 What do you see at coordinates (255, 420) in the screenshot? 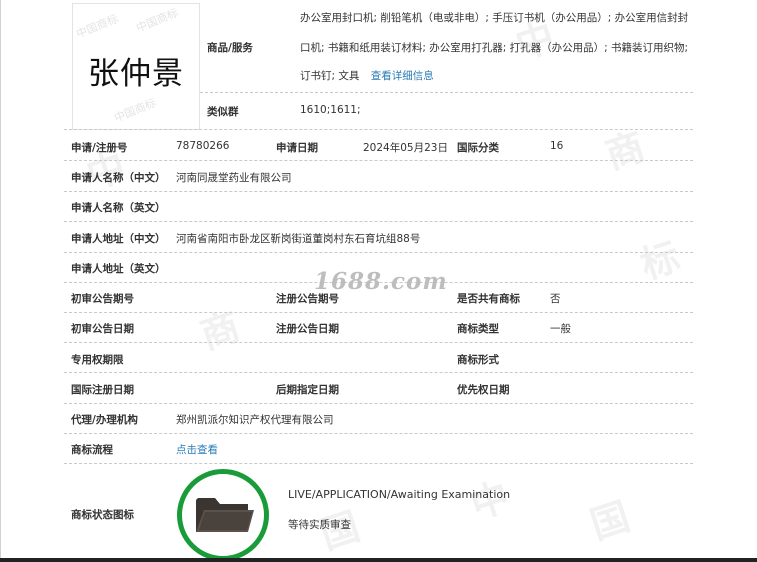
I see `agent-value: 郑州凯派尔知识产权代理有限公司` at bounding box center [255, 420].